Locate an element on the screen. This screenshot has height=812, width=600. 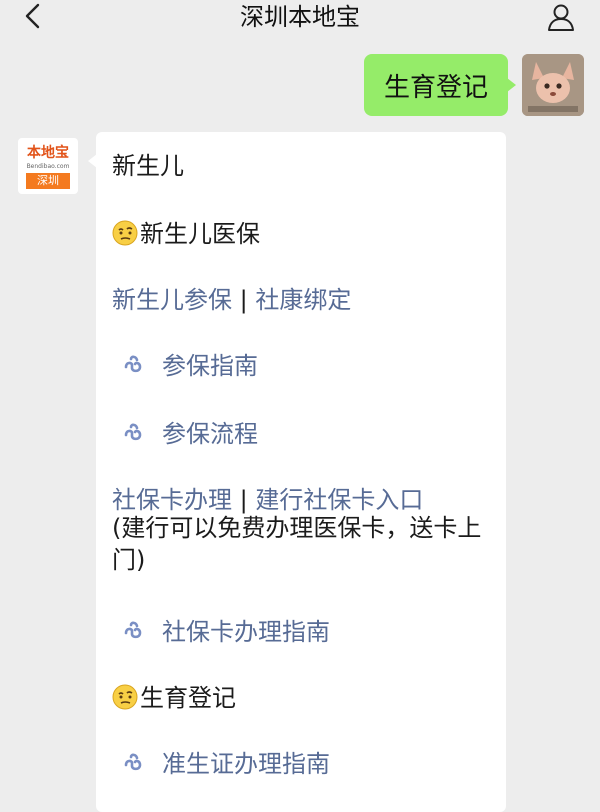
logo-url: Bendibao.com is located at coordinates (48, 166).